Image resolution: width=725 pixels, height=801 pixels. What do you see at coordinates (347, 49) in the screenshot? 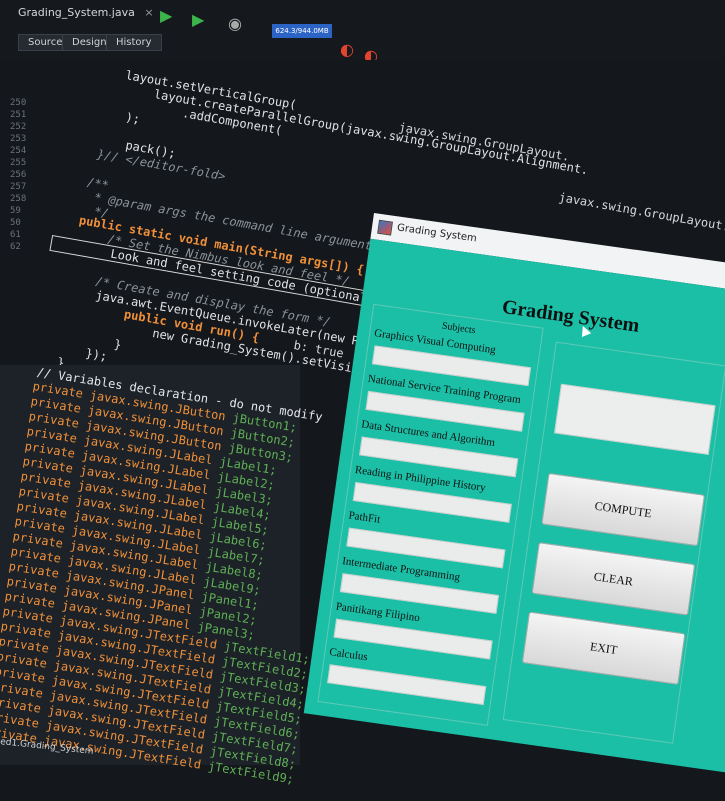
I see `gc-icon: ◐` at bounding box center [347, 49].